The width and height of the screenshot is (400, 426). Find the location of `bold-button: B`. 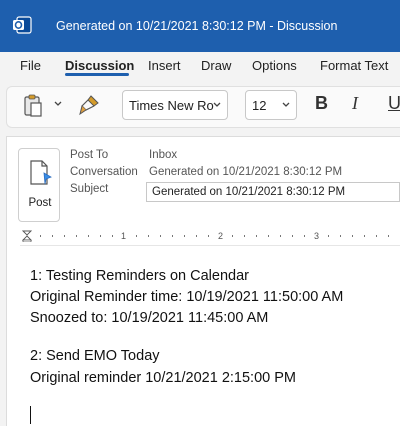

bold-button: B is located at coordinates (321, 103).